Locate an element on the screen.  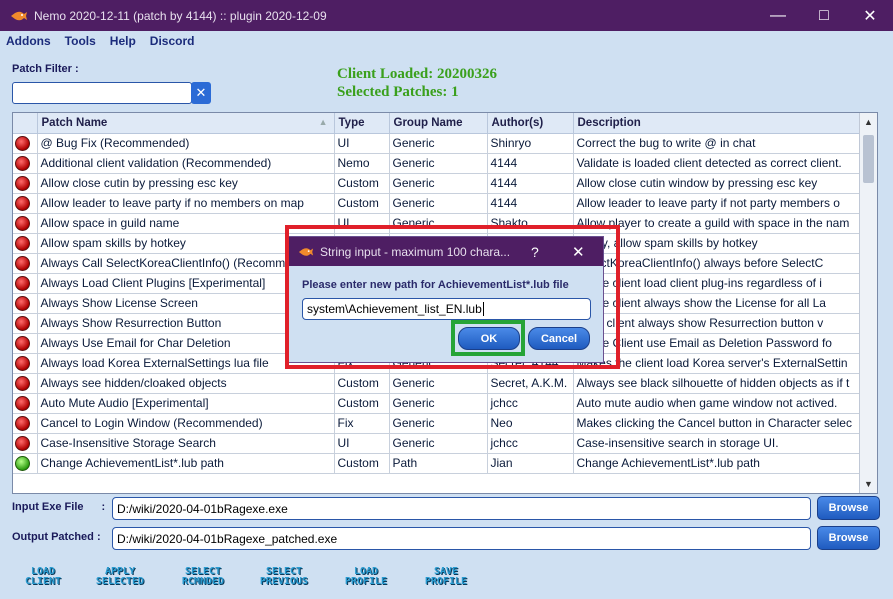
table-scrollbar: ▲ ▼ is located at coordinates (868, 303).